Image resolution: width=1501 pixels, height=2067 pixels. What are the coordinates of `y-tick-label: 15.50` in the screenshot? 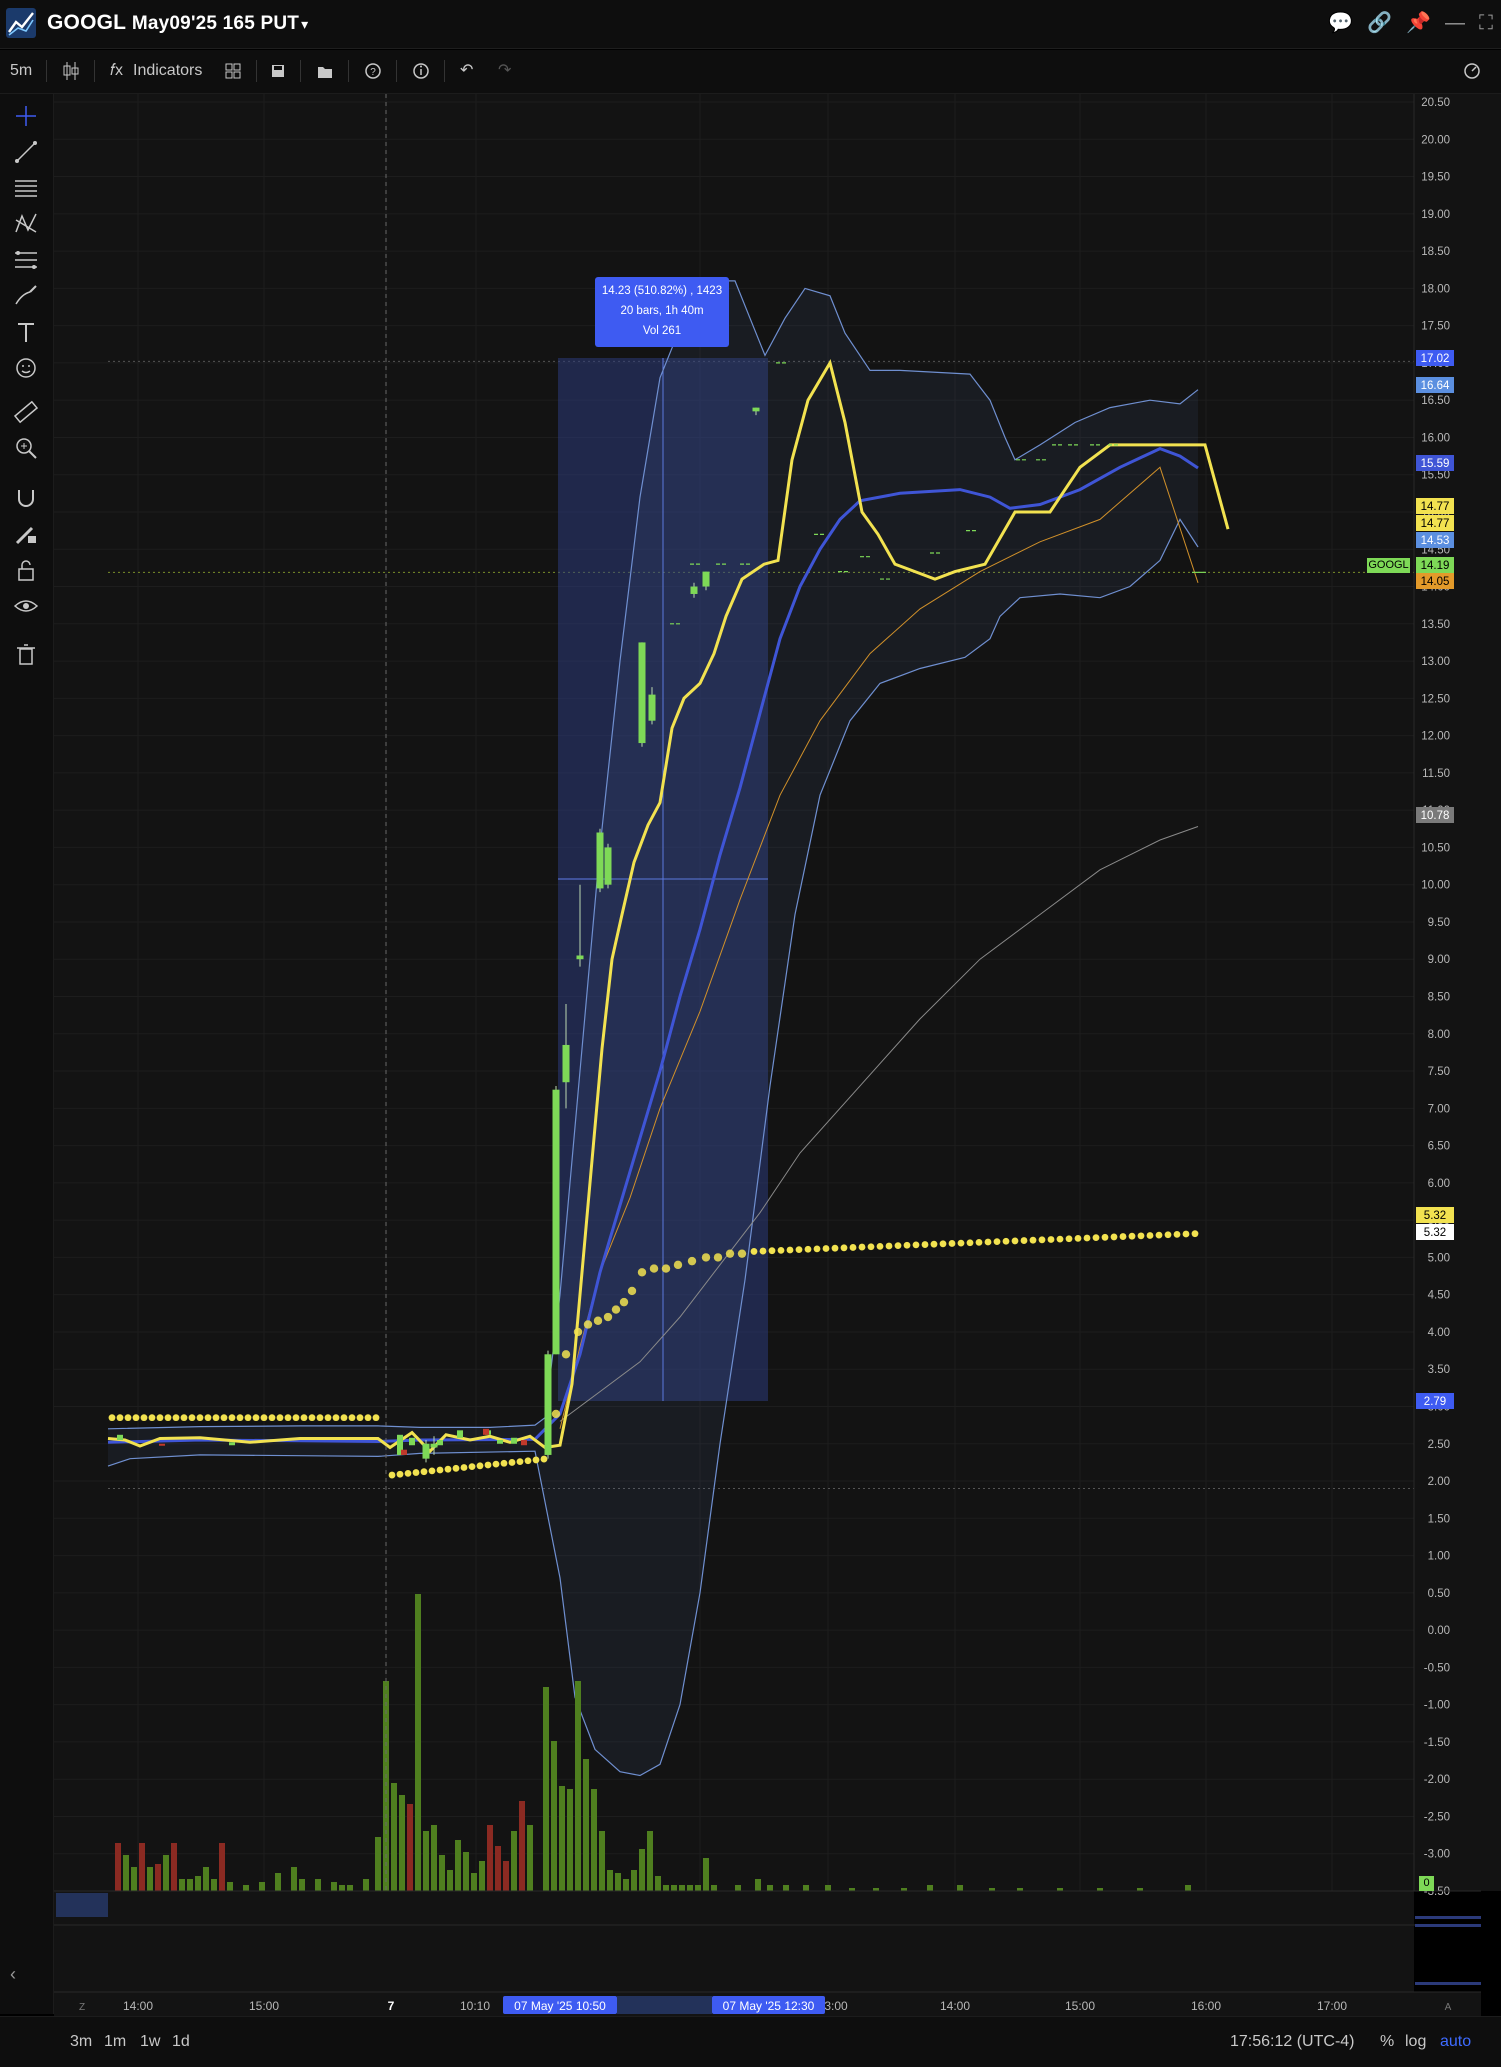 It's located at (1435, 476).